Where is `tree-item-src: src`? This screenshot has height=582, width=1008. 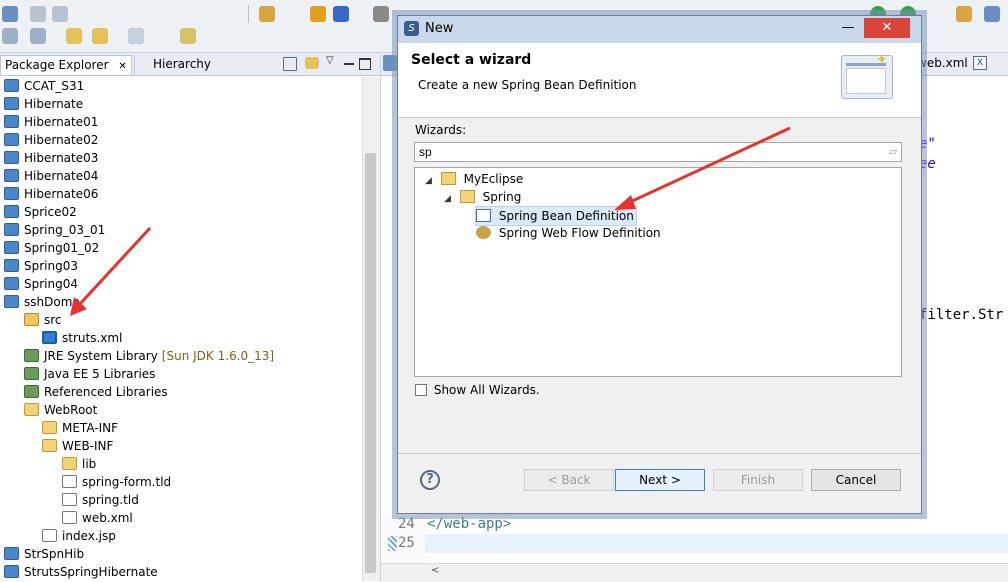
tree-item-src: src is located at coordinates (43, 320).